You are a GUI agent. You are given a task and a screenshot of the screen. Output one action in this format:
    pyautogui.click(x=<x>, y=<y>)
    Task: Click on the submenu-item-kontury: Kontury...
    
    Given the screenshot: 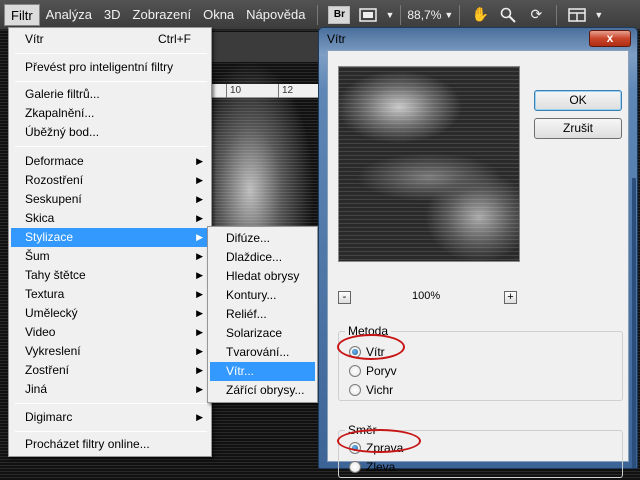 What is the action you would take?
    pyautogui.click(x=262, y=295)
    